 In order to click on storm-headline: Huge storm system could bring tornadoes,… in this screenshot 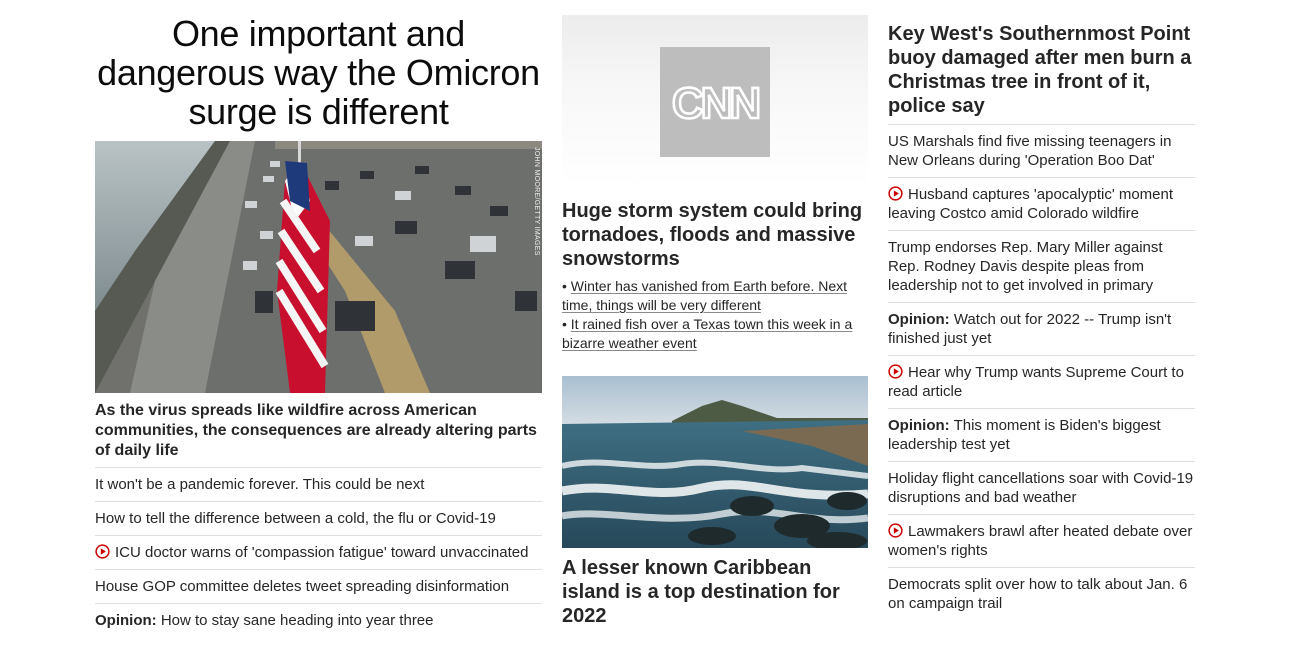, I will do `click(715, 235)`.